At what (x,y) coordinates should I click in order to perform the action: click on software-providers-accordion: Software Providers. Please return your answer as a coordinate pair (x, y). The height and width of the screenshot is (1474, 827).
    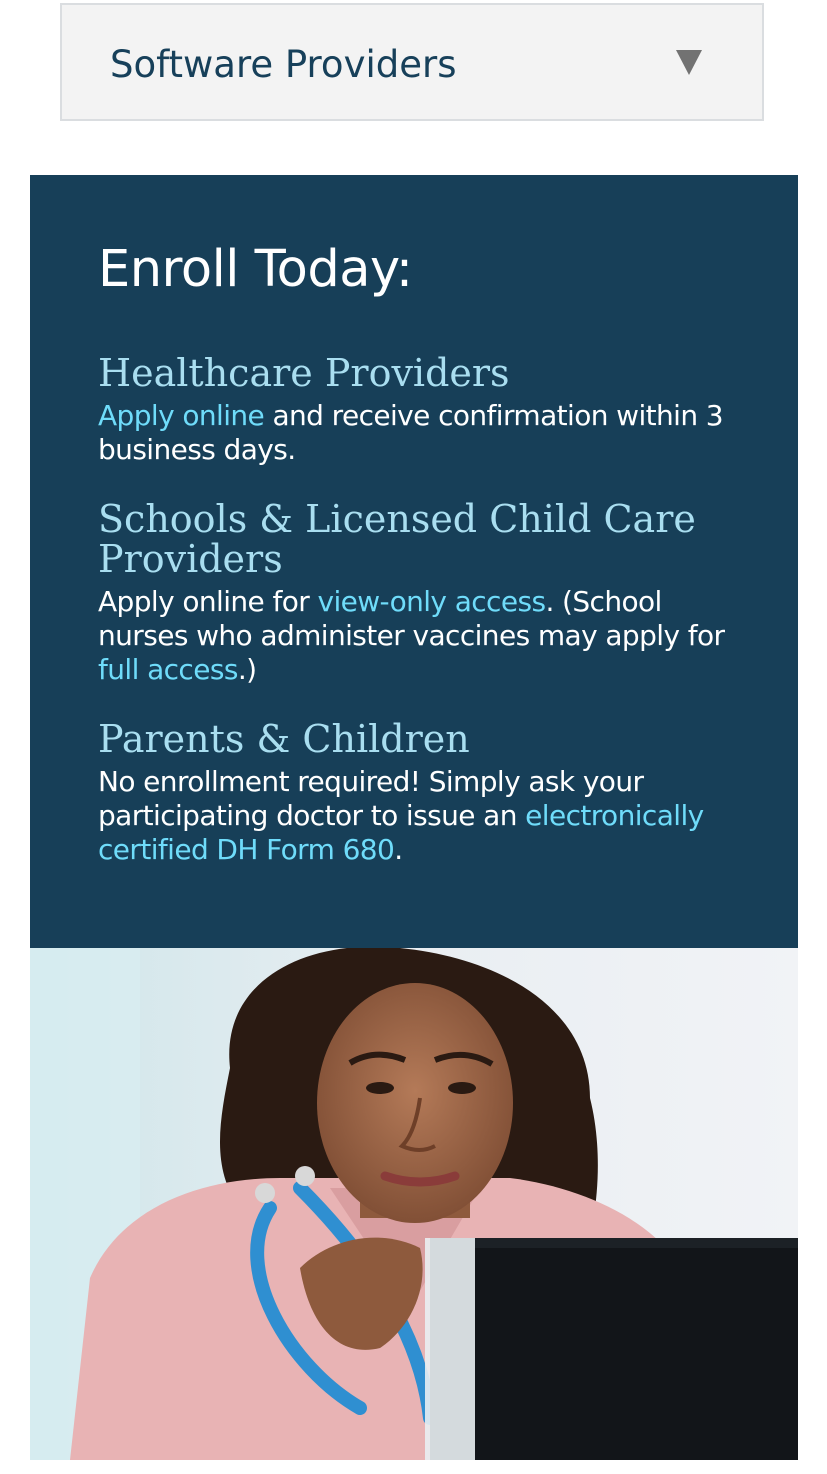
    Looking at the image, I should click on (412, 62).